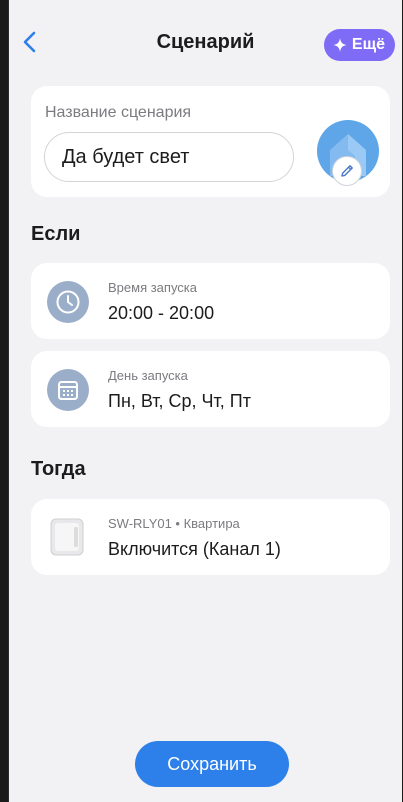  I want to click on condition-day-label: День запуска, so click(148, 375).